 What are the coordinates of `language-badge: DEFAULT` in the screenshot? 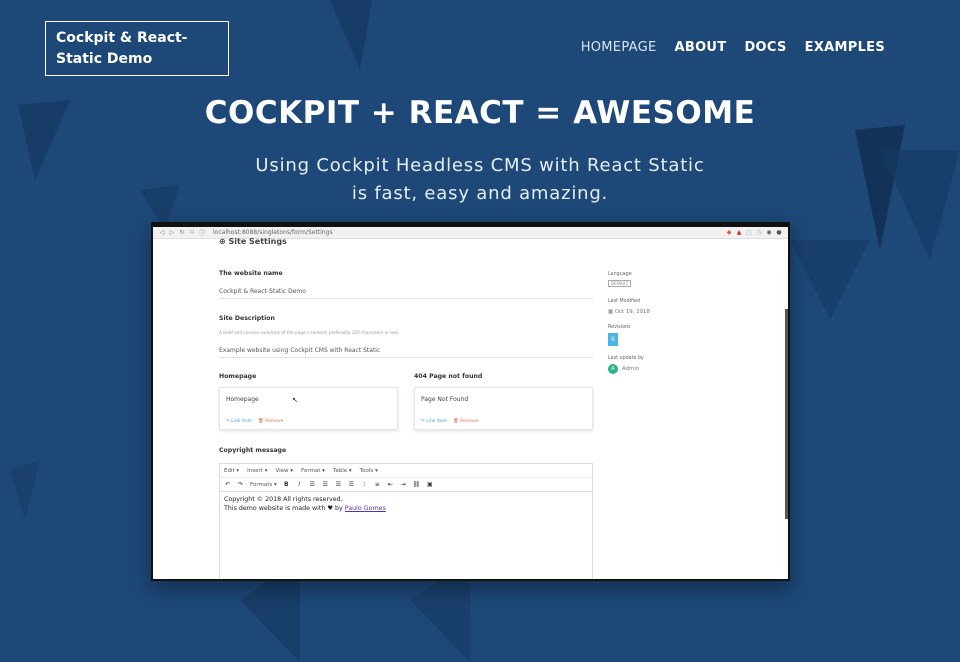 It's located at (620, 283).